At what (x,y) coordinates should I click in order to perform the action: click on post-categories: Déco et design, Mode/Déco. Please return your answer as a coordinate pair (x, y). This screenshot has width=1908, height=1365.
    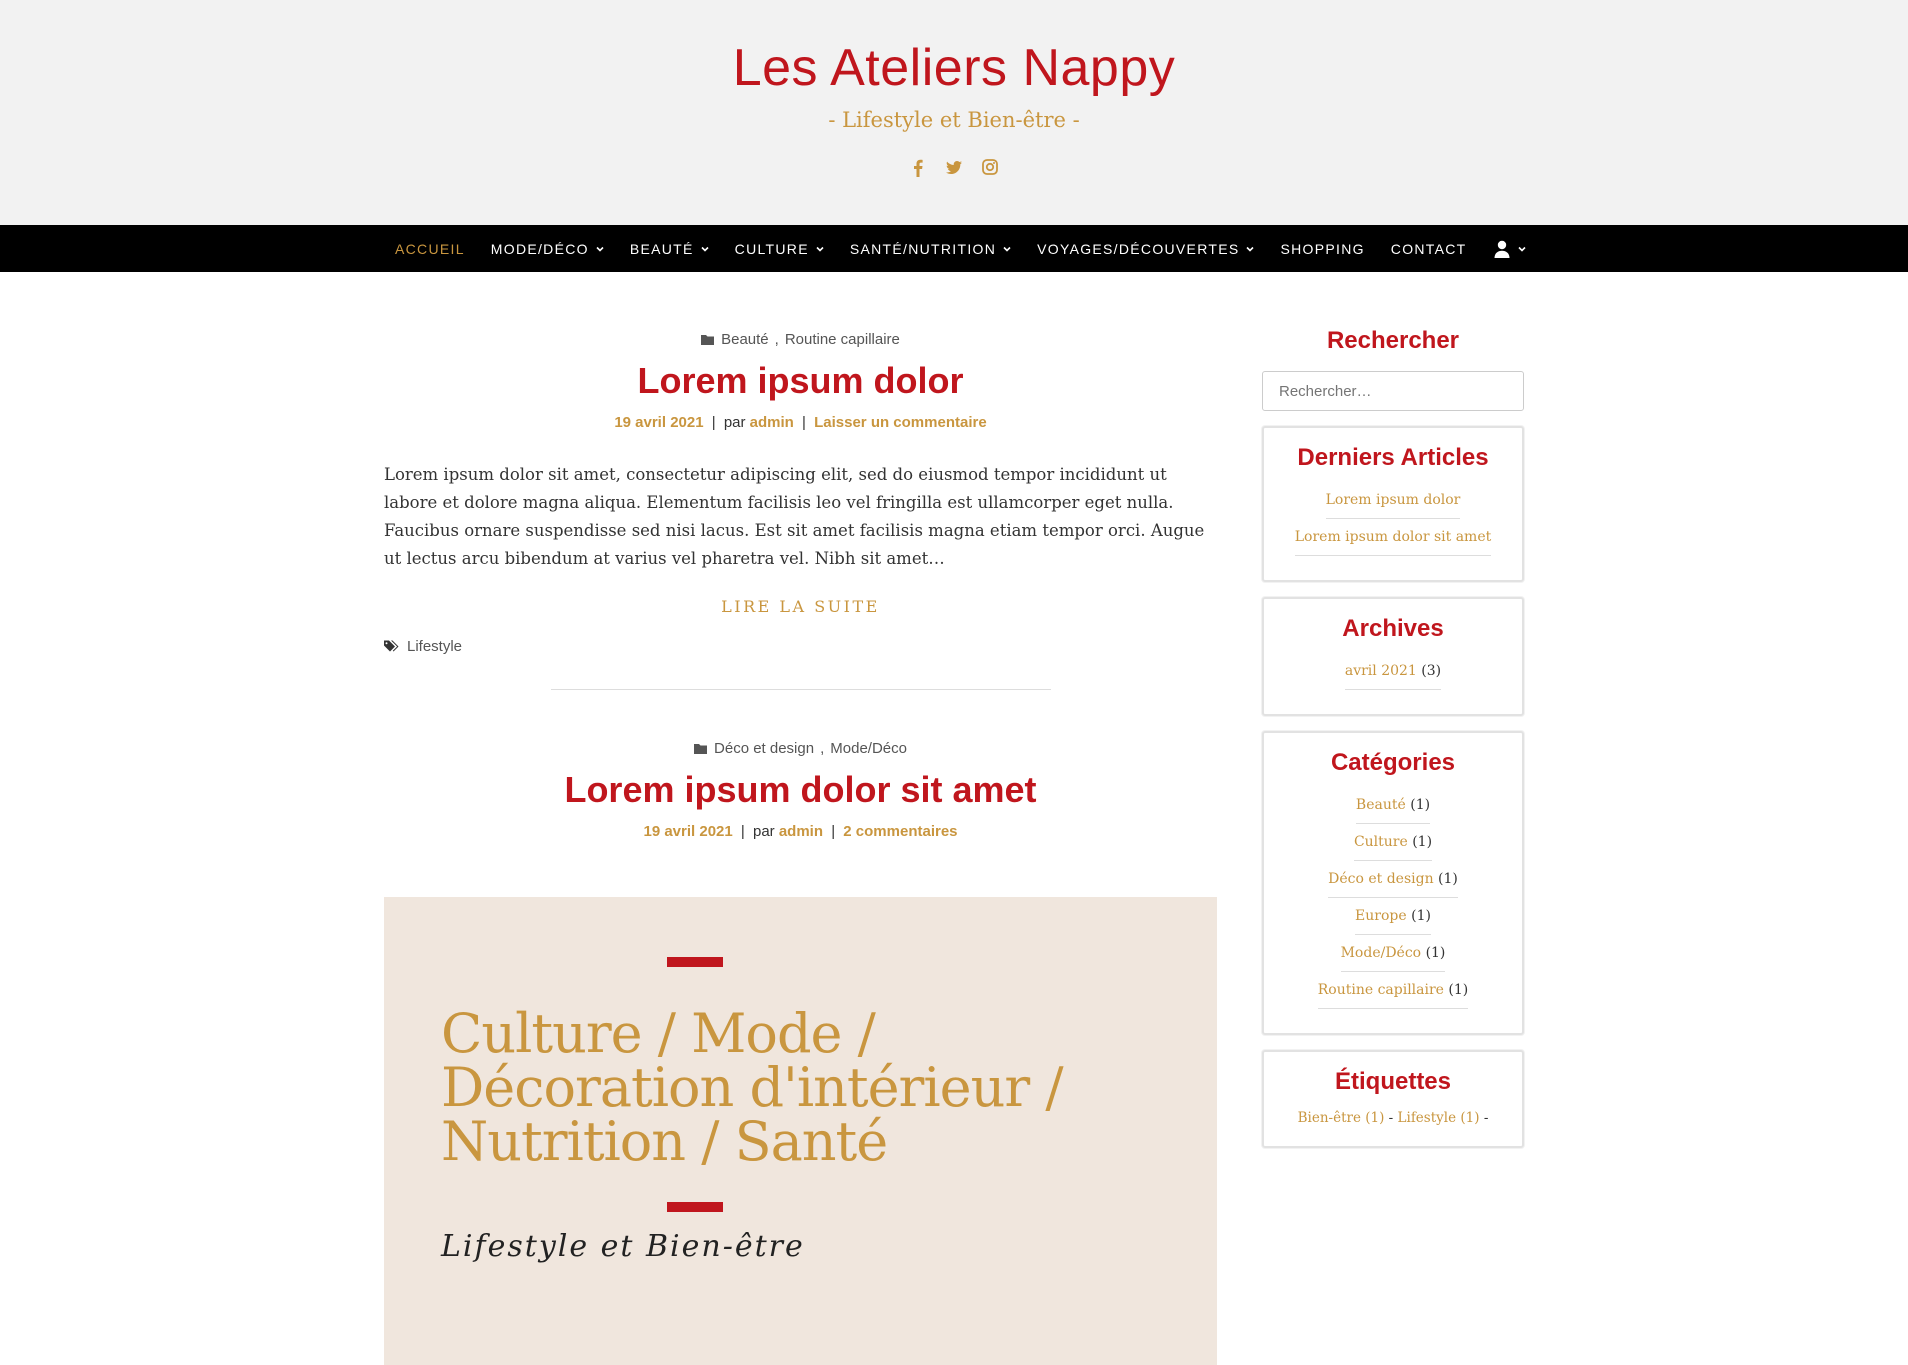
    Looking at the image, I should click on (800, 748).